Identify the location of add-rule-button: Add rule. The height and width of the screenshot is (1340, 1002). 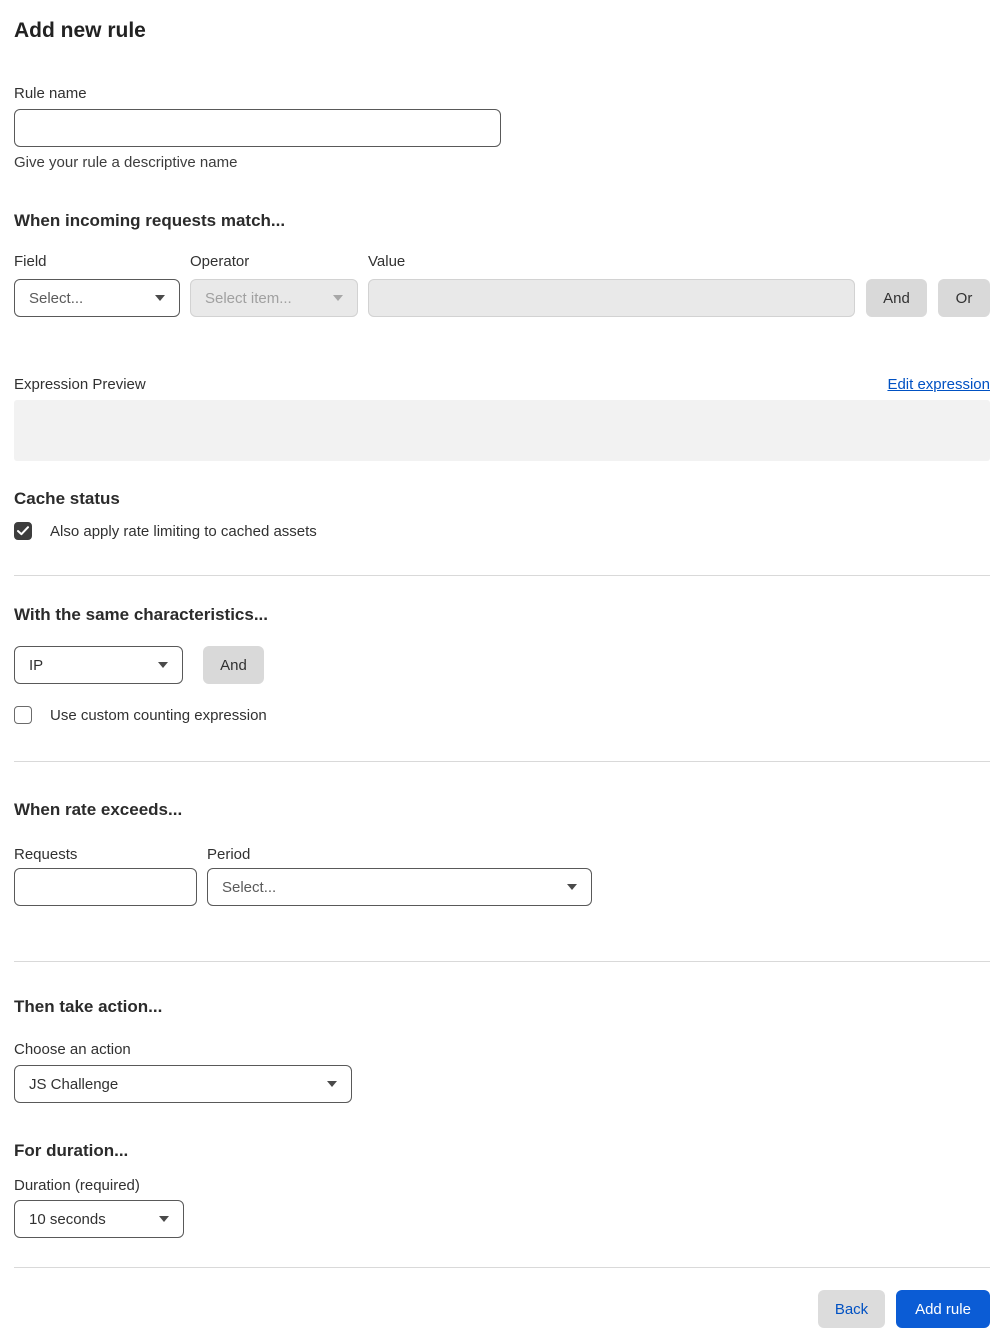
(943, 1309).